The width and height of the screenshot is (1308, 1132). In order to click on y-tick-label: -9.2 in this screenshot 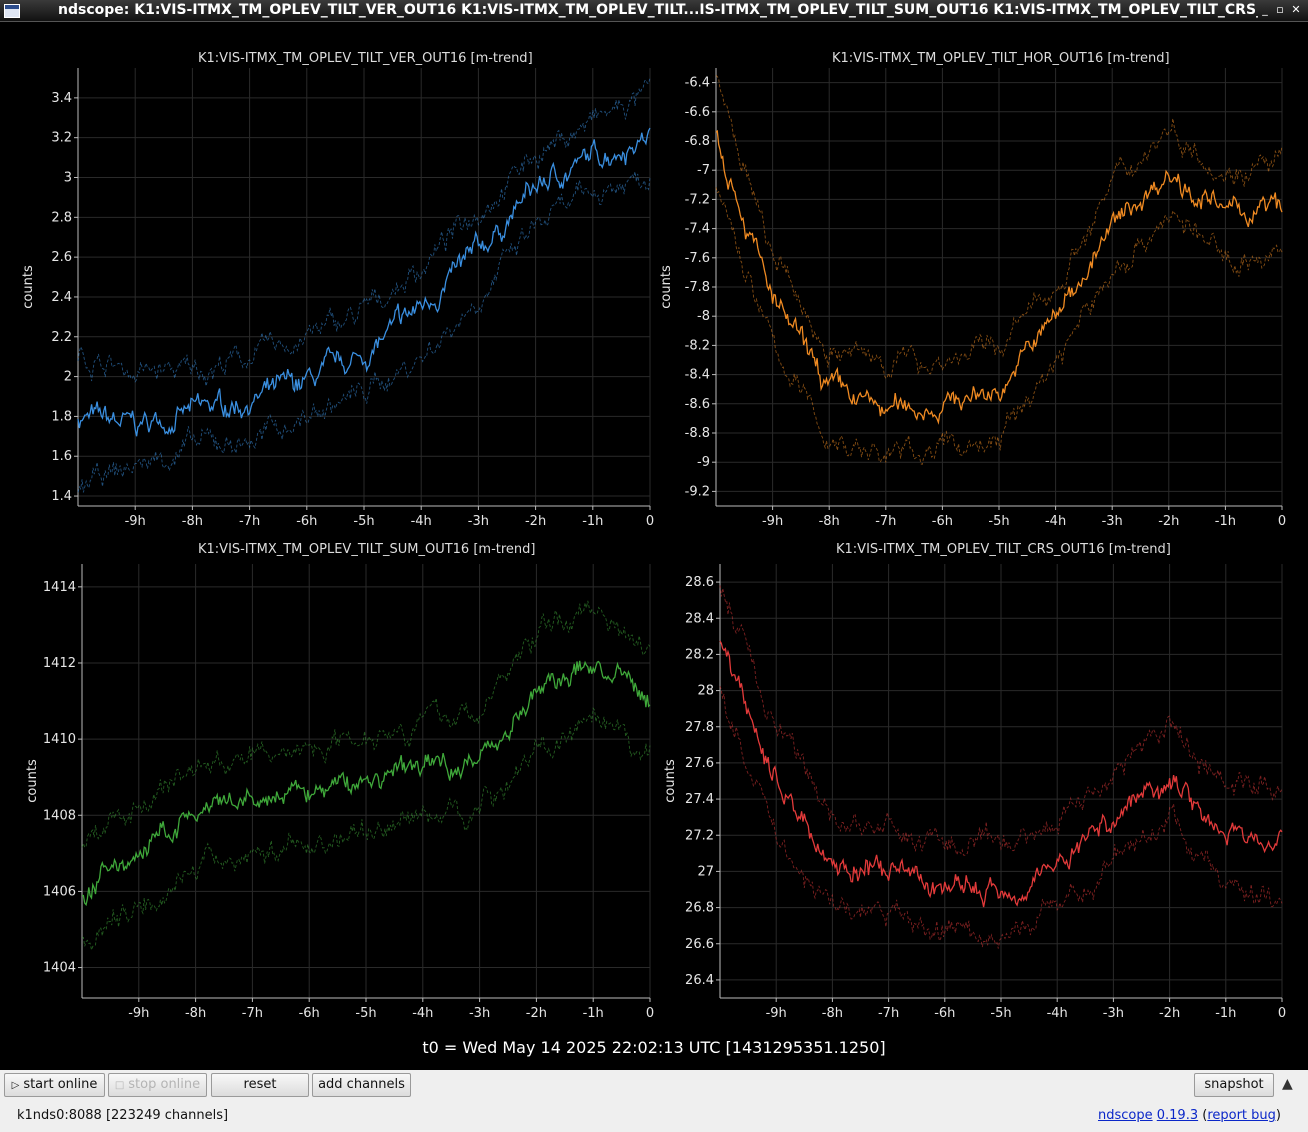, I will do `click(697, 491)`.